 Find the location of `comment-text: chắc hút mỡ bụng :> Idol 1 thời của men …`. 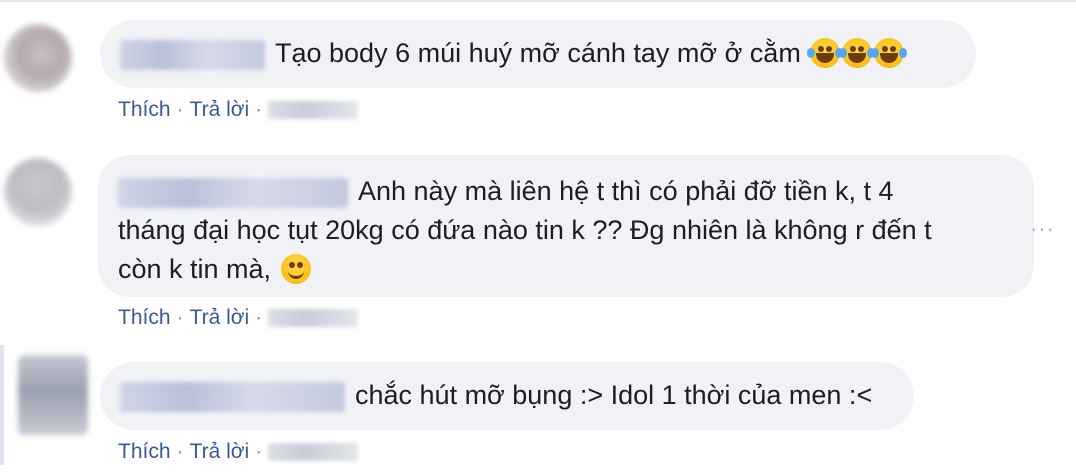

comment-text: chắc hút mỡ bụng :> Idol 1 thời của men … is located at coordinates (614, 395).